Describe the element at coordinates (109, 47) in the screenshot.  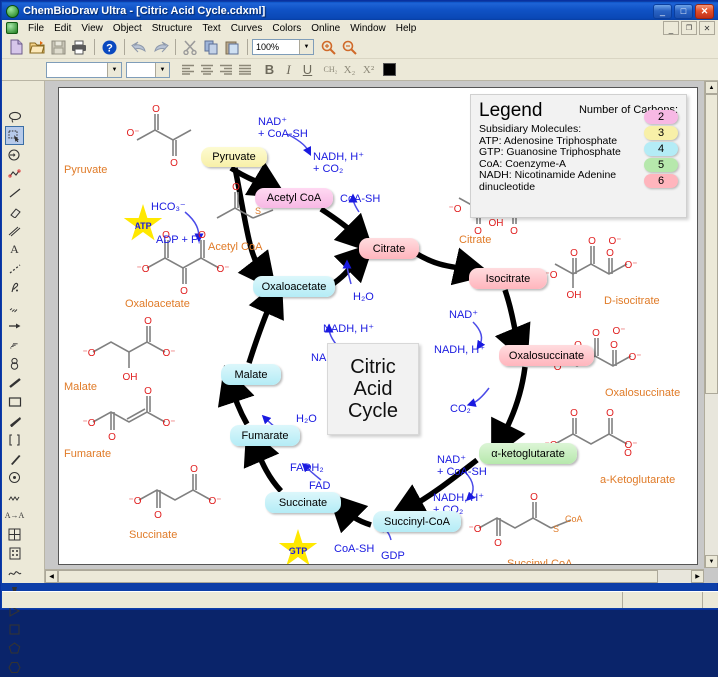
I see `help-question-icon: ?` at that location.